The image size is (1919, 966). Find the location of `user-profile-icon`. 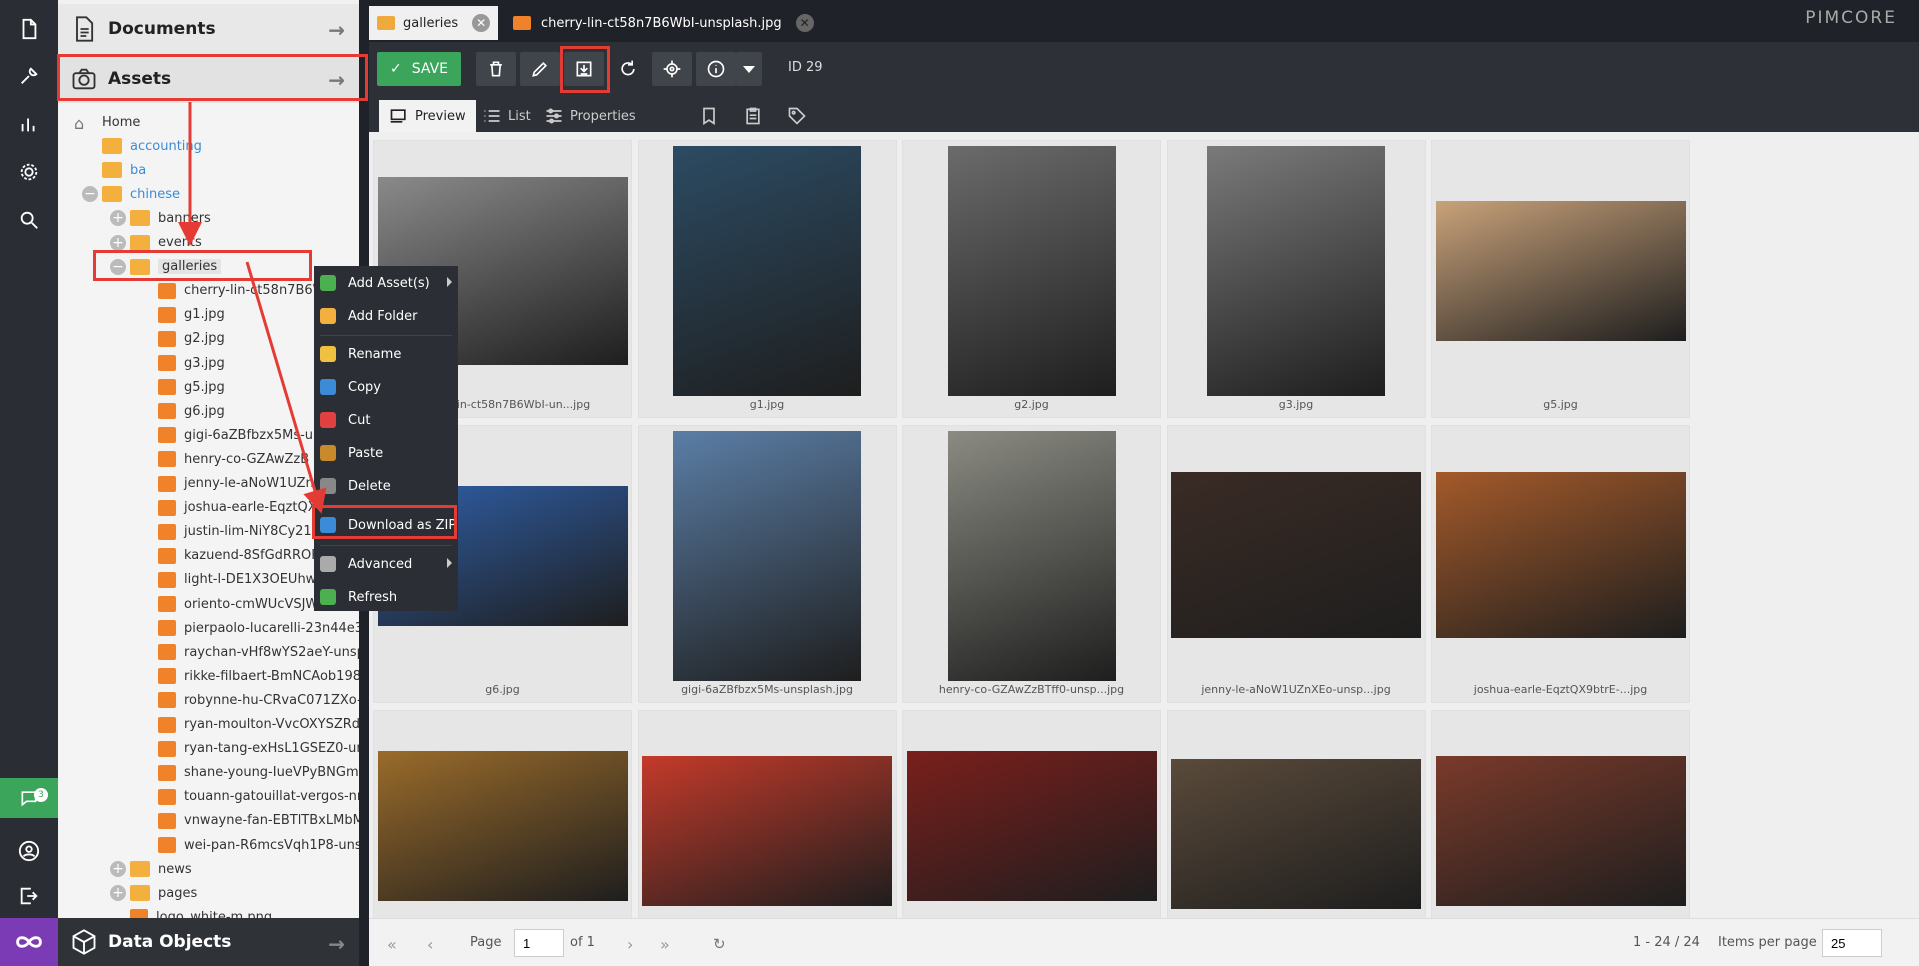

user-profile-icon is located at coordinates (29, 851).